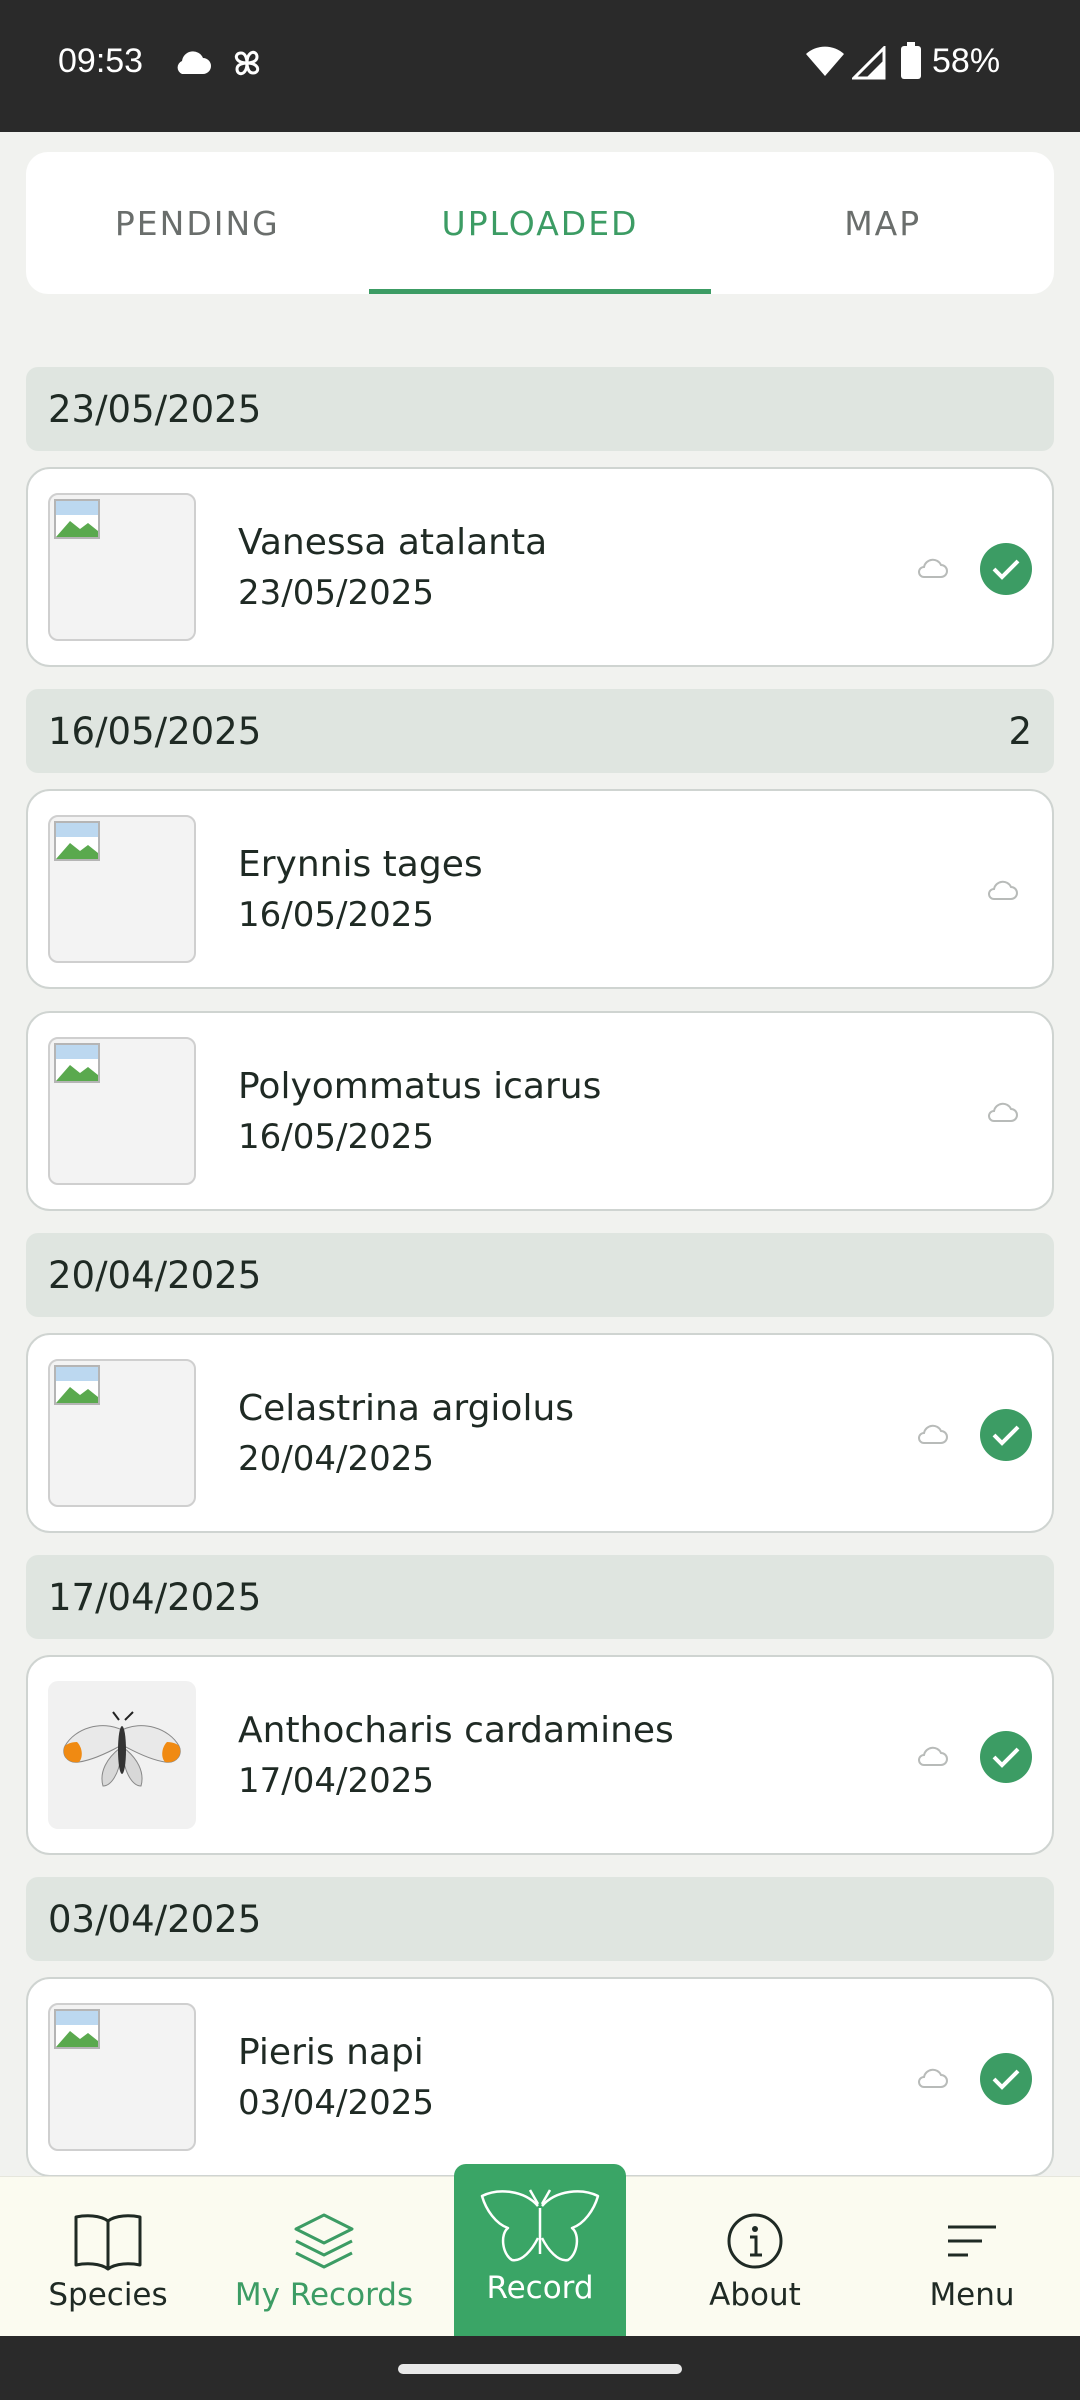 The height and width of the screenshot is (2400, 1080). What do you see at coordinates (755, 2241) in the screenshot?
I see `info-icon` at bounding box center [755, 2241].